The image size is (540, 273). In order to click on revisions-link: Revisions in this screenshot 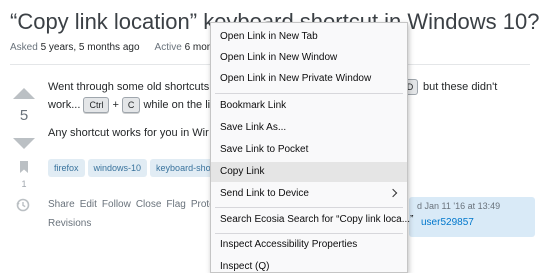, I will do `click(69, 223)`.